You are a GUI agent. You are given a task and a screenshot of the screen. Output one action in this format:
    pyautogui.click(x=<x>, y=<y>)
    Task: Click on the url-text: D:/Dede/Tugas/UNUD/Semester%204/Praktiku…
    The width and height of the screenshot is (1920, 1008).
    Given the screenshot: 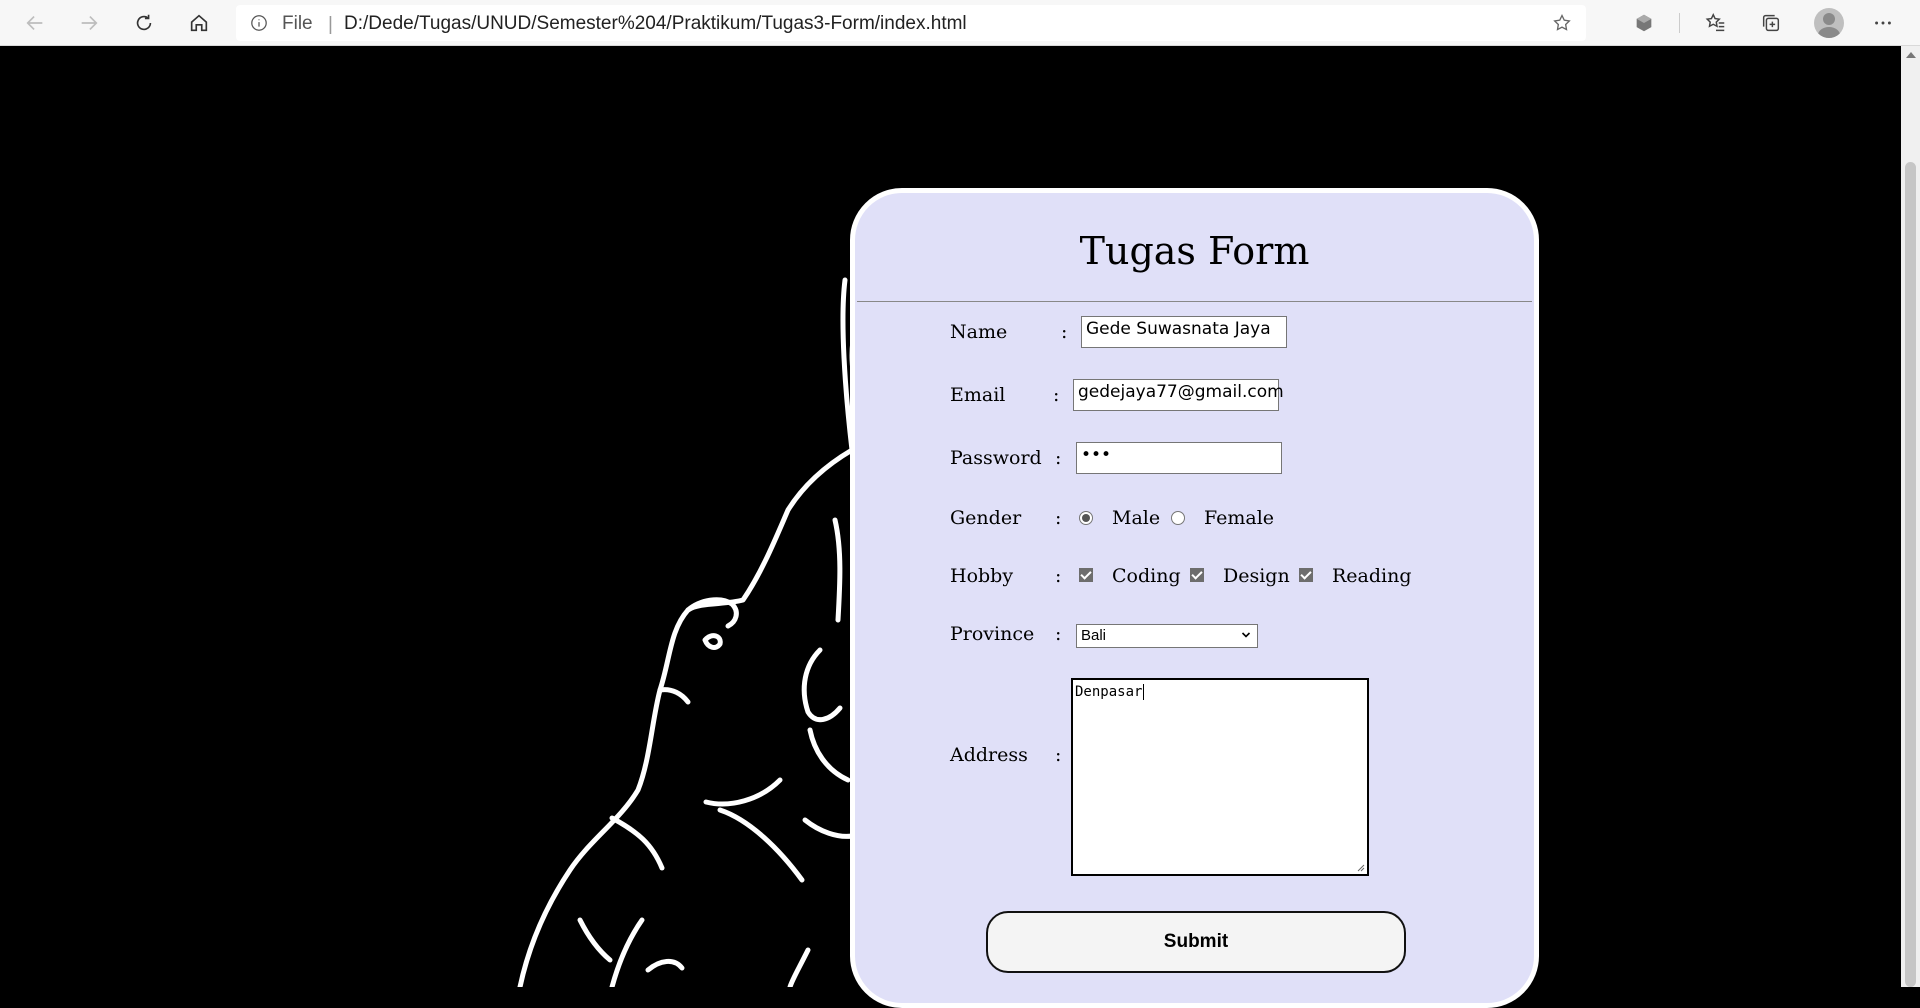 What is the action you would take?
    pyautogui.click(x=655, y=24)
    